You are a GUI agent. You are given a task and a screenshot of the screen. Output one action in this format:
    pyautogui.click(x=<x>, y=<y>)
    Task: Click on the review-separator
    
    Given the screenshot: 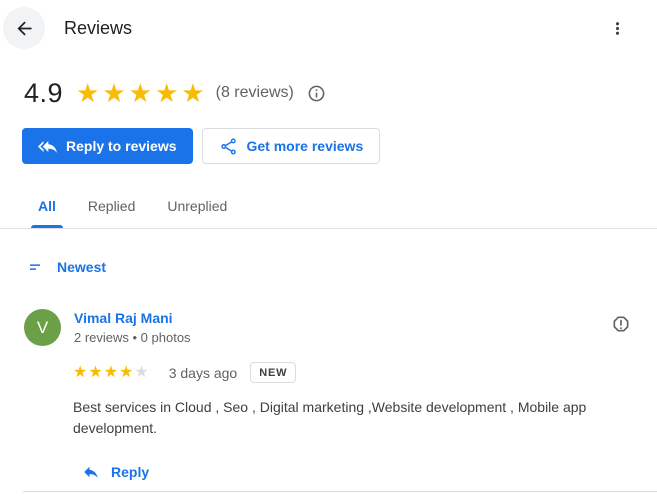 What is the action you would take?
    pyautogui.click(x=340, y=491)
    